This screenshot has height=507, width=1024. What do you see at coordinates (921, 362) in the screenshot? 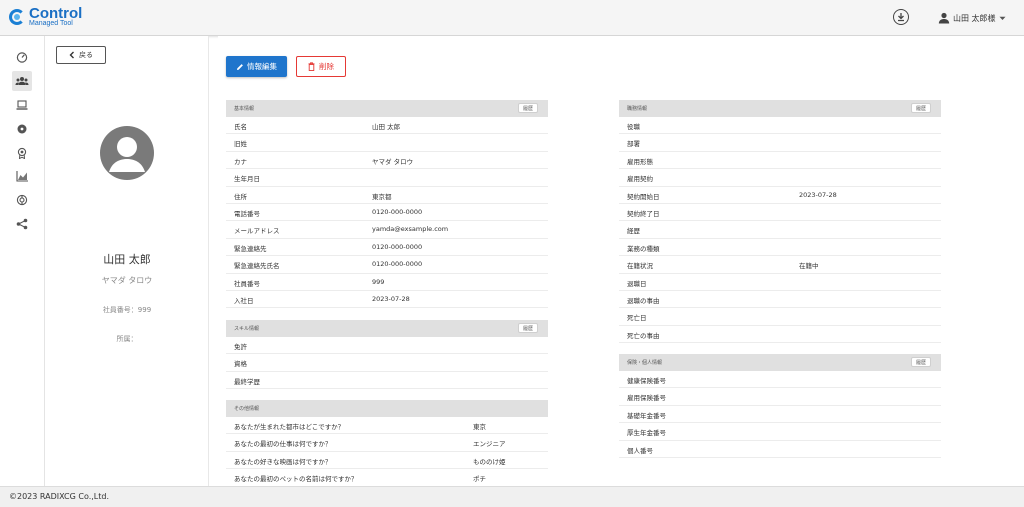
I see `insurance-info-history-button: 履歴` at bounding box center [921, 362].